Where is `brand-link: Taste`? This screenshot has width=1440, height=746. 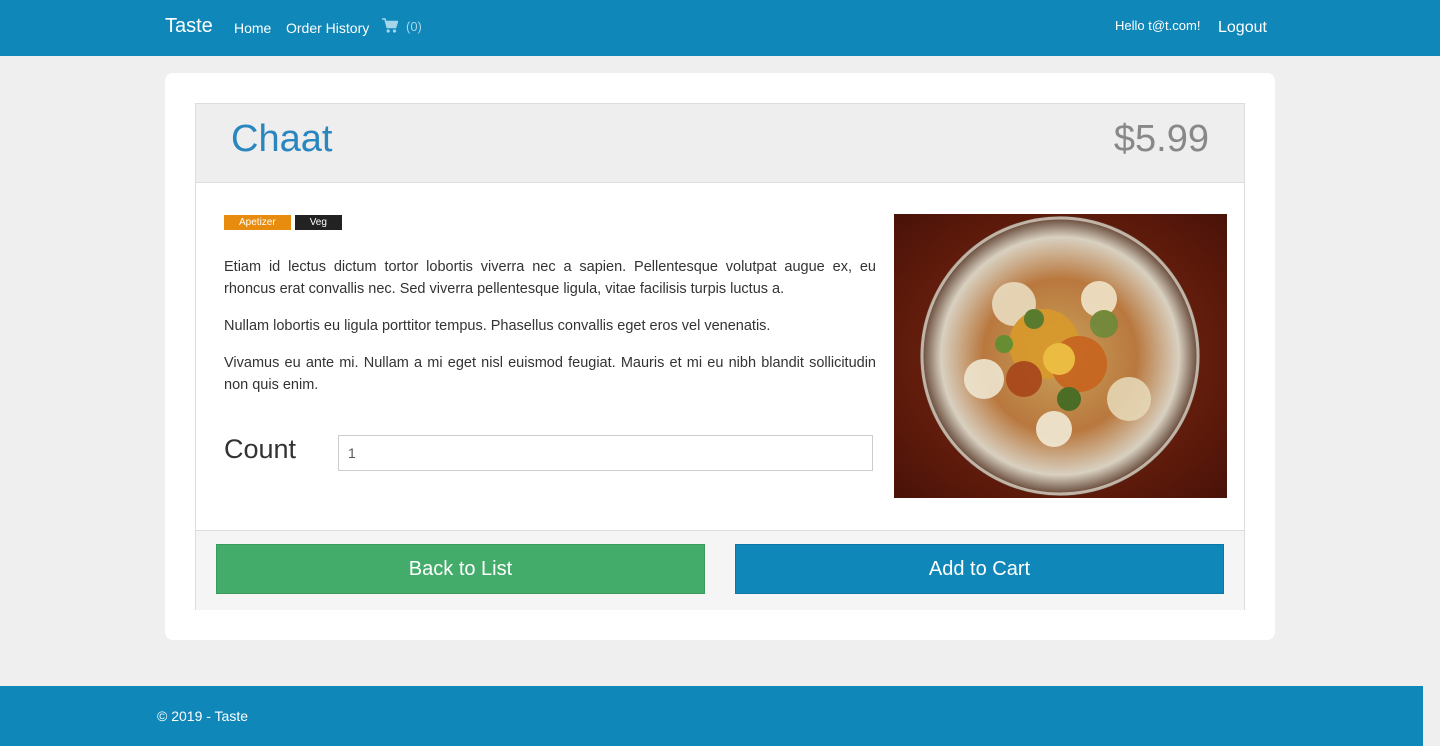
brand-link: Taste is located at coordinates (189, 26).